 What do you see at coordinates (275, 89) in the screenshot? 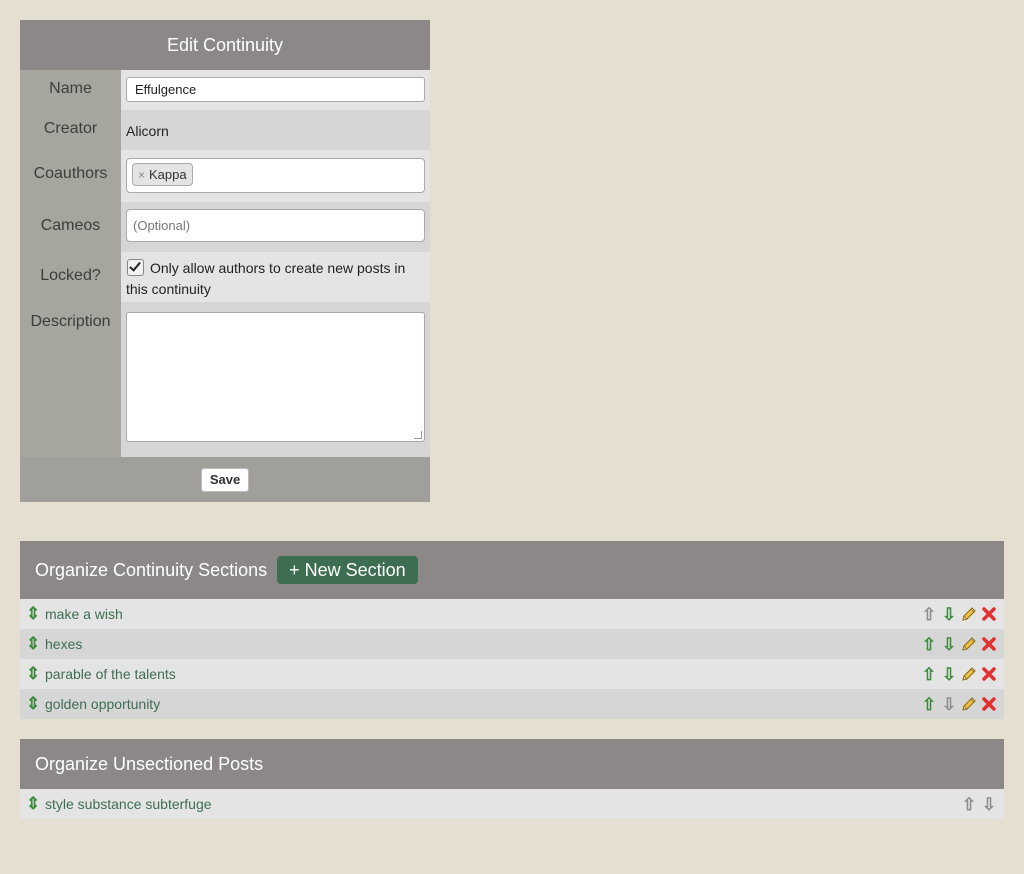
I see `name-input` at bounding box center [275, 89].